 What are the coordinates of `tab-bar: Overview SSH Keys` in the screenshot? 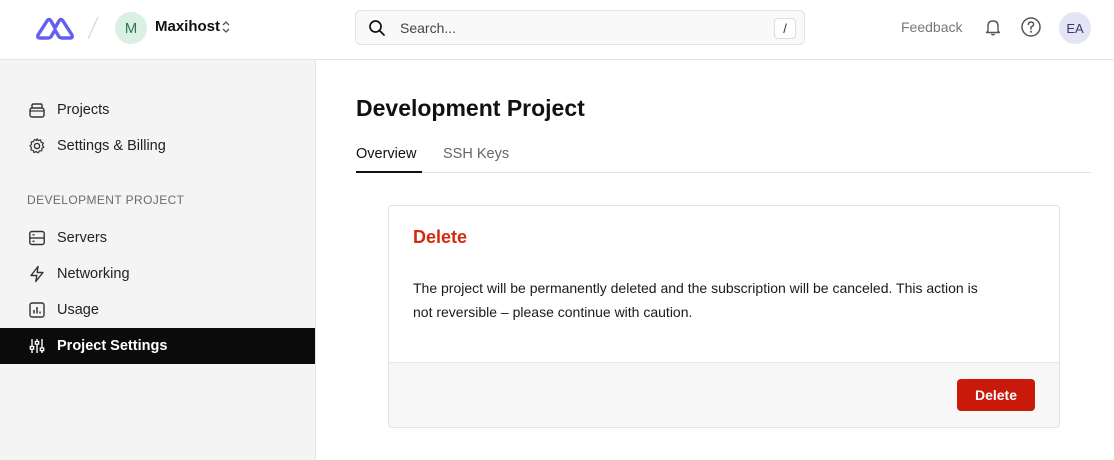 It's located at (723, 158).